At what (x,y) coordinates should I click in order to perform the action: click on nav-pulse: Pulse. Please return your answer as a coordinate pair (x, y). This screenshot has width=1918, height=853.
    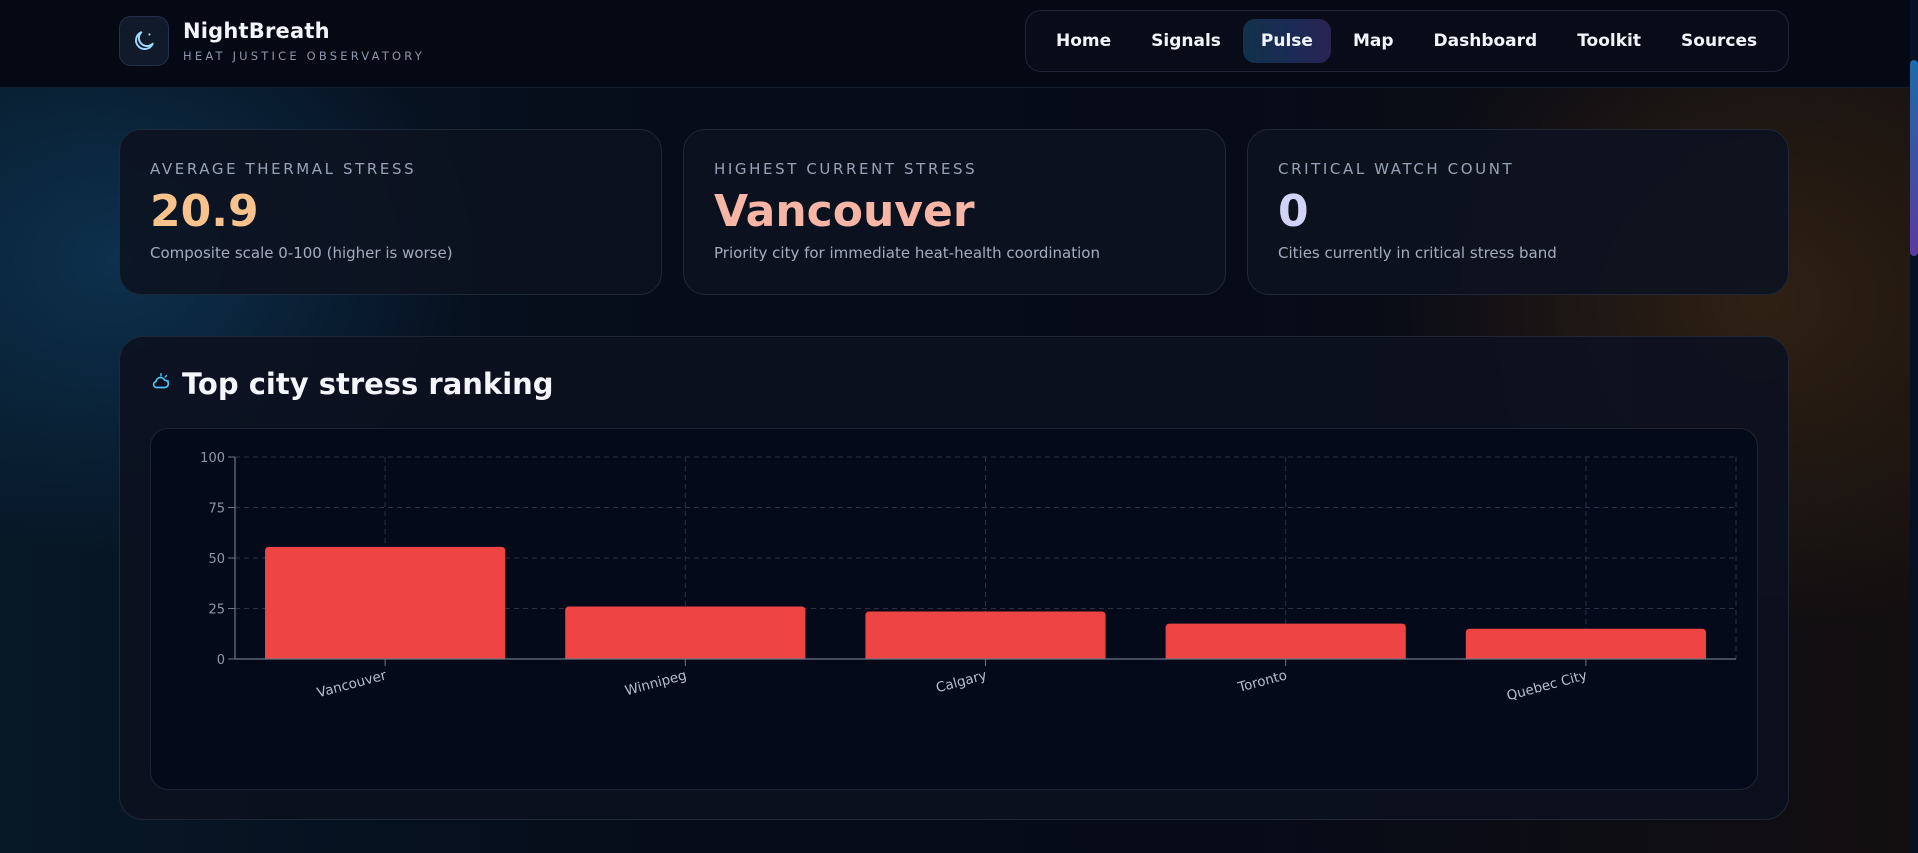
    Looking at the image, I should click on (1286, 41).